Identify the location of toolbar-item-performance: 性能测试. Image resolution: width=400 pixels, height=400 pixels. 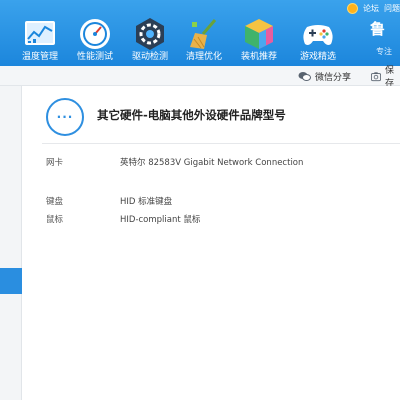
(95, 33).